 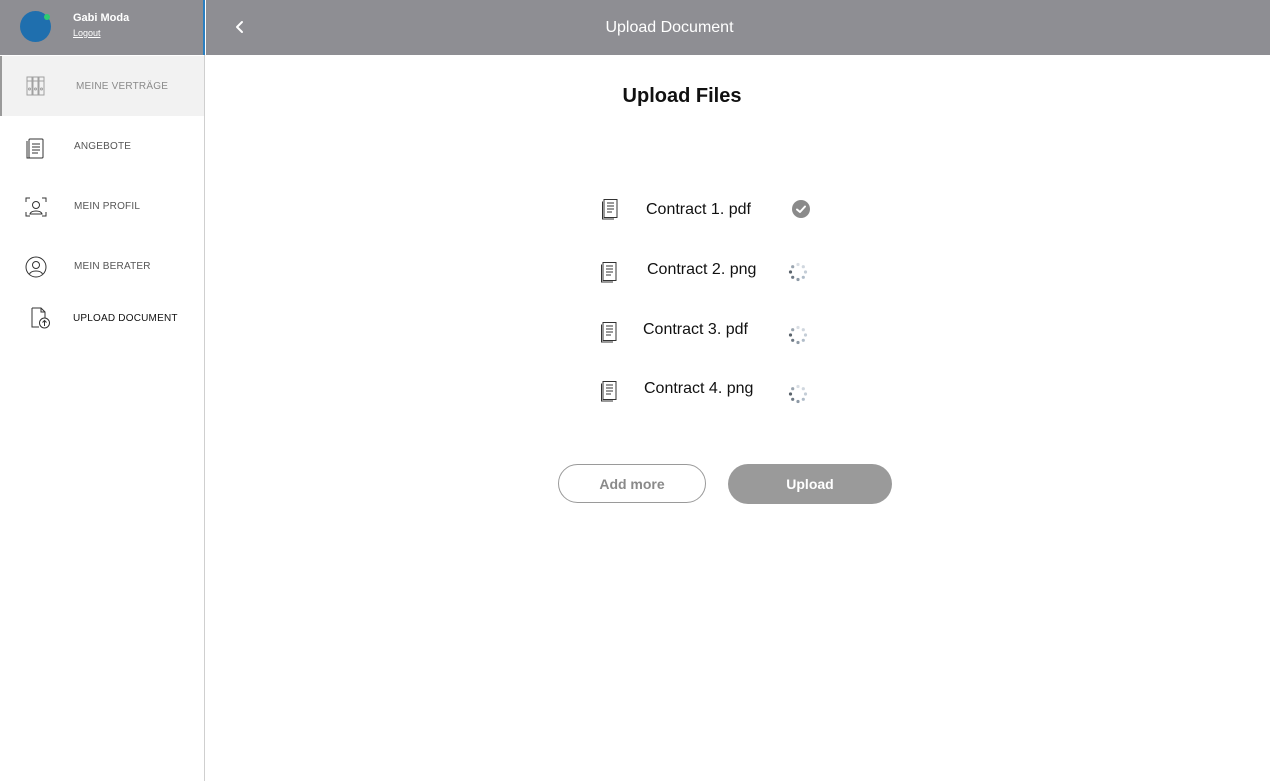 I want to click on upload-document-icon, so click(x=40, y=318).